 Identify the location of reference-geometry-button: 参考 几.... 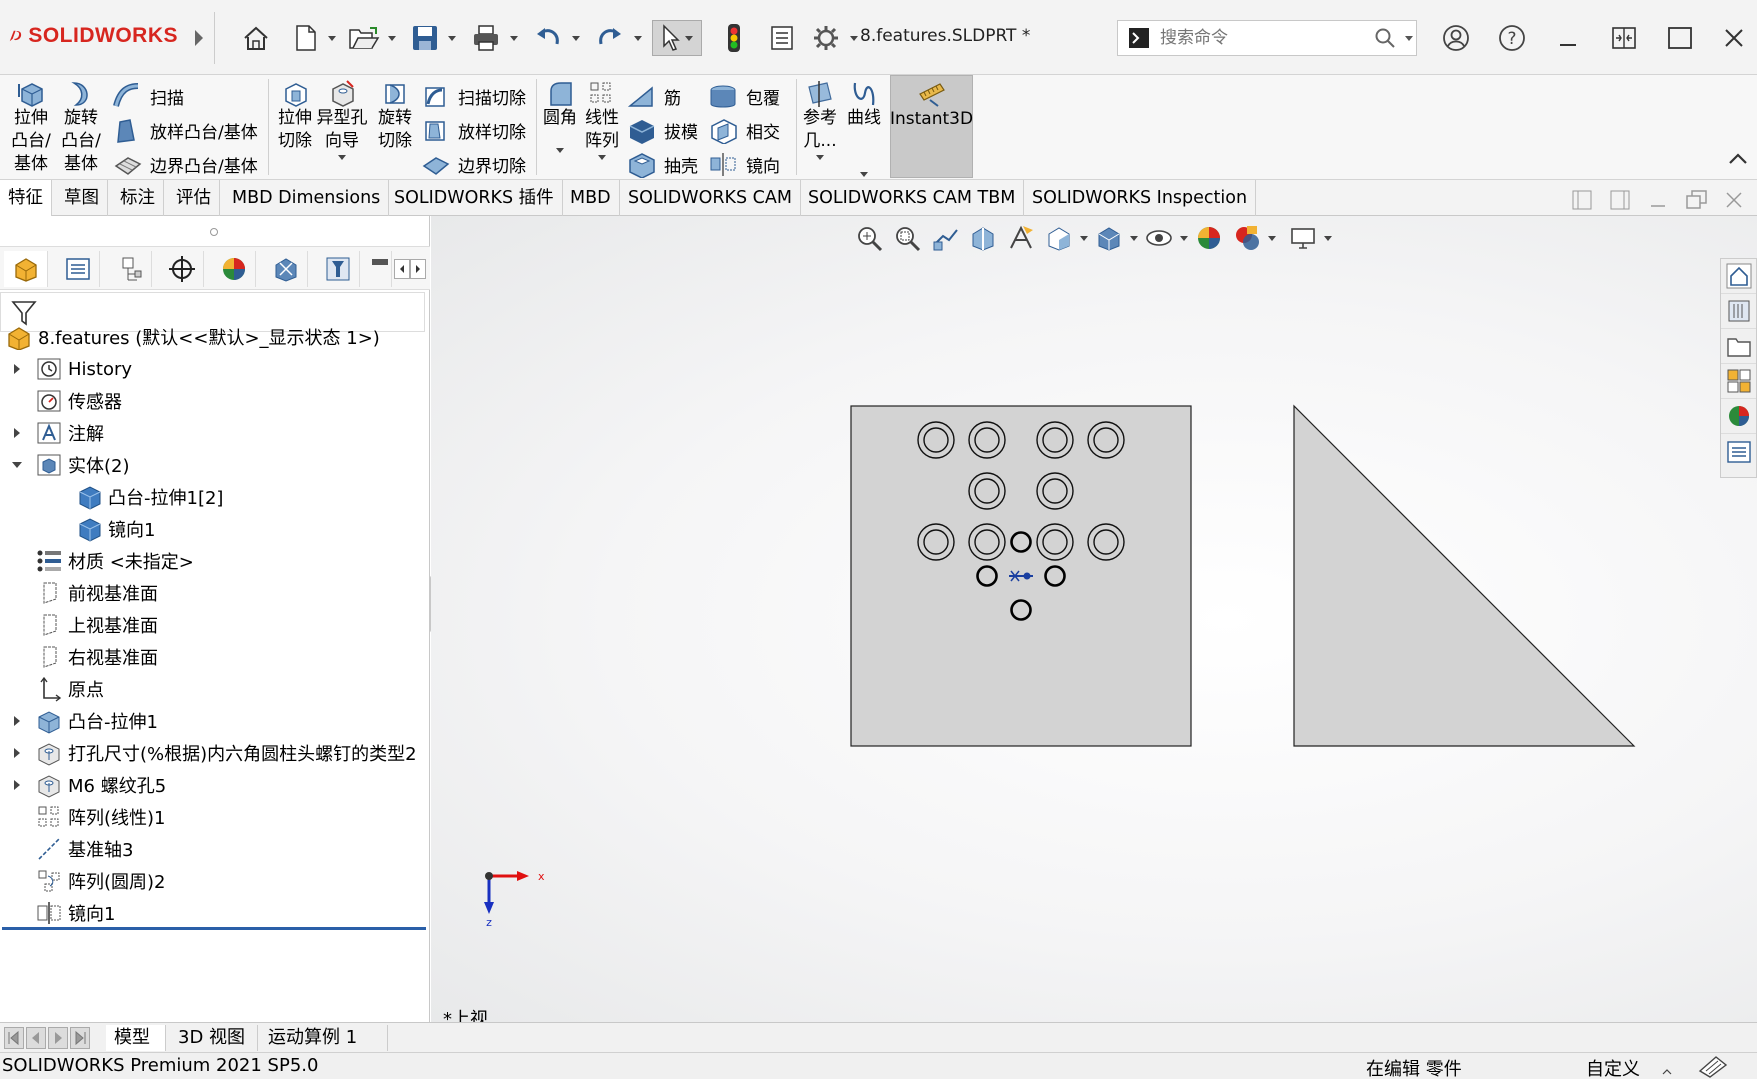
(820, 120).